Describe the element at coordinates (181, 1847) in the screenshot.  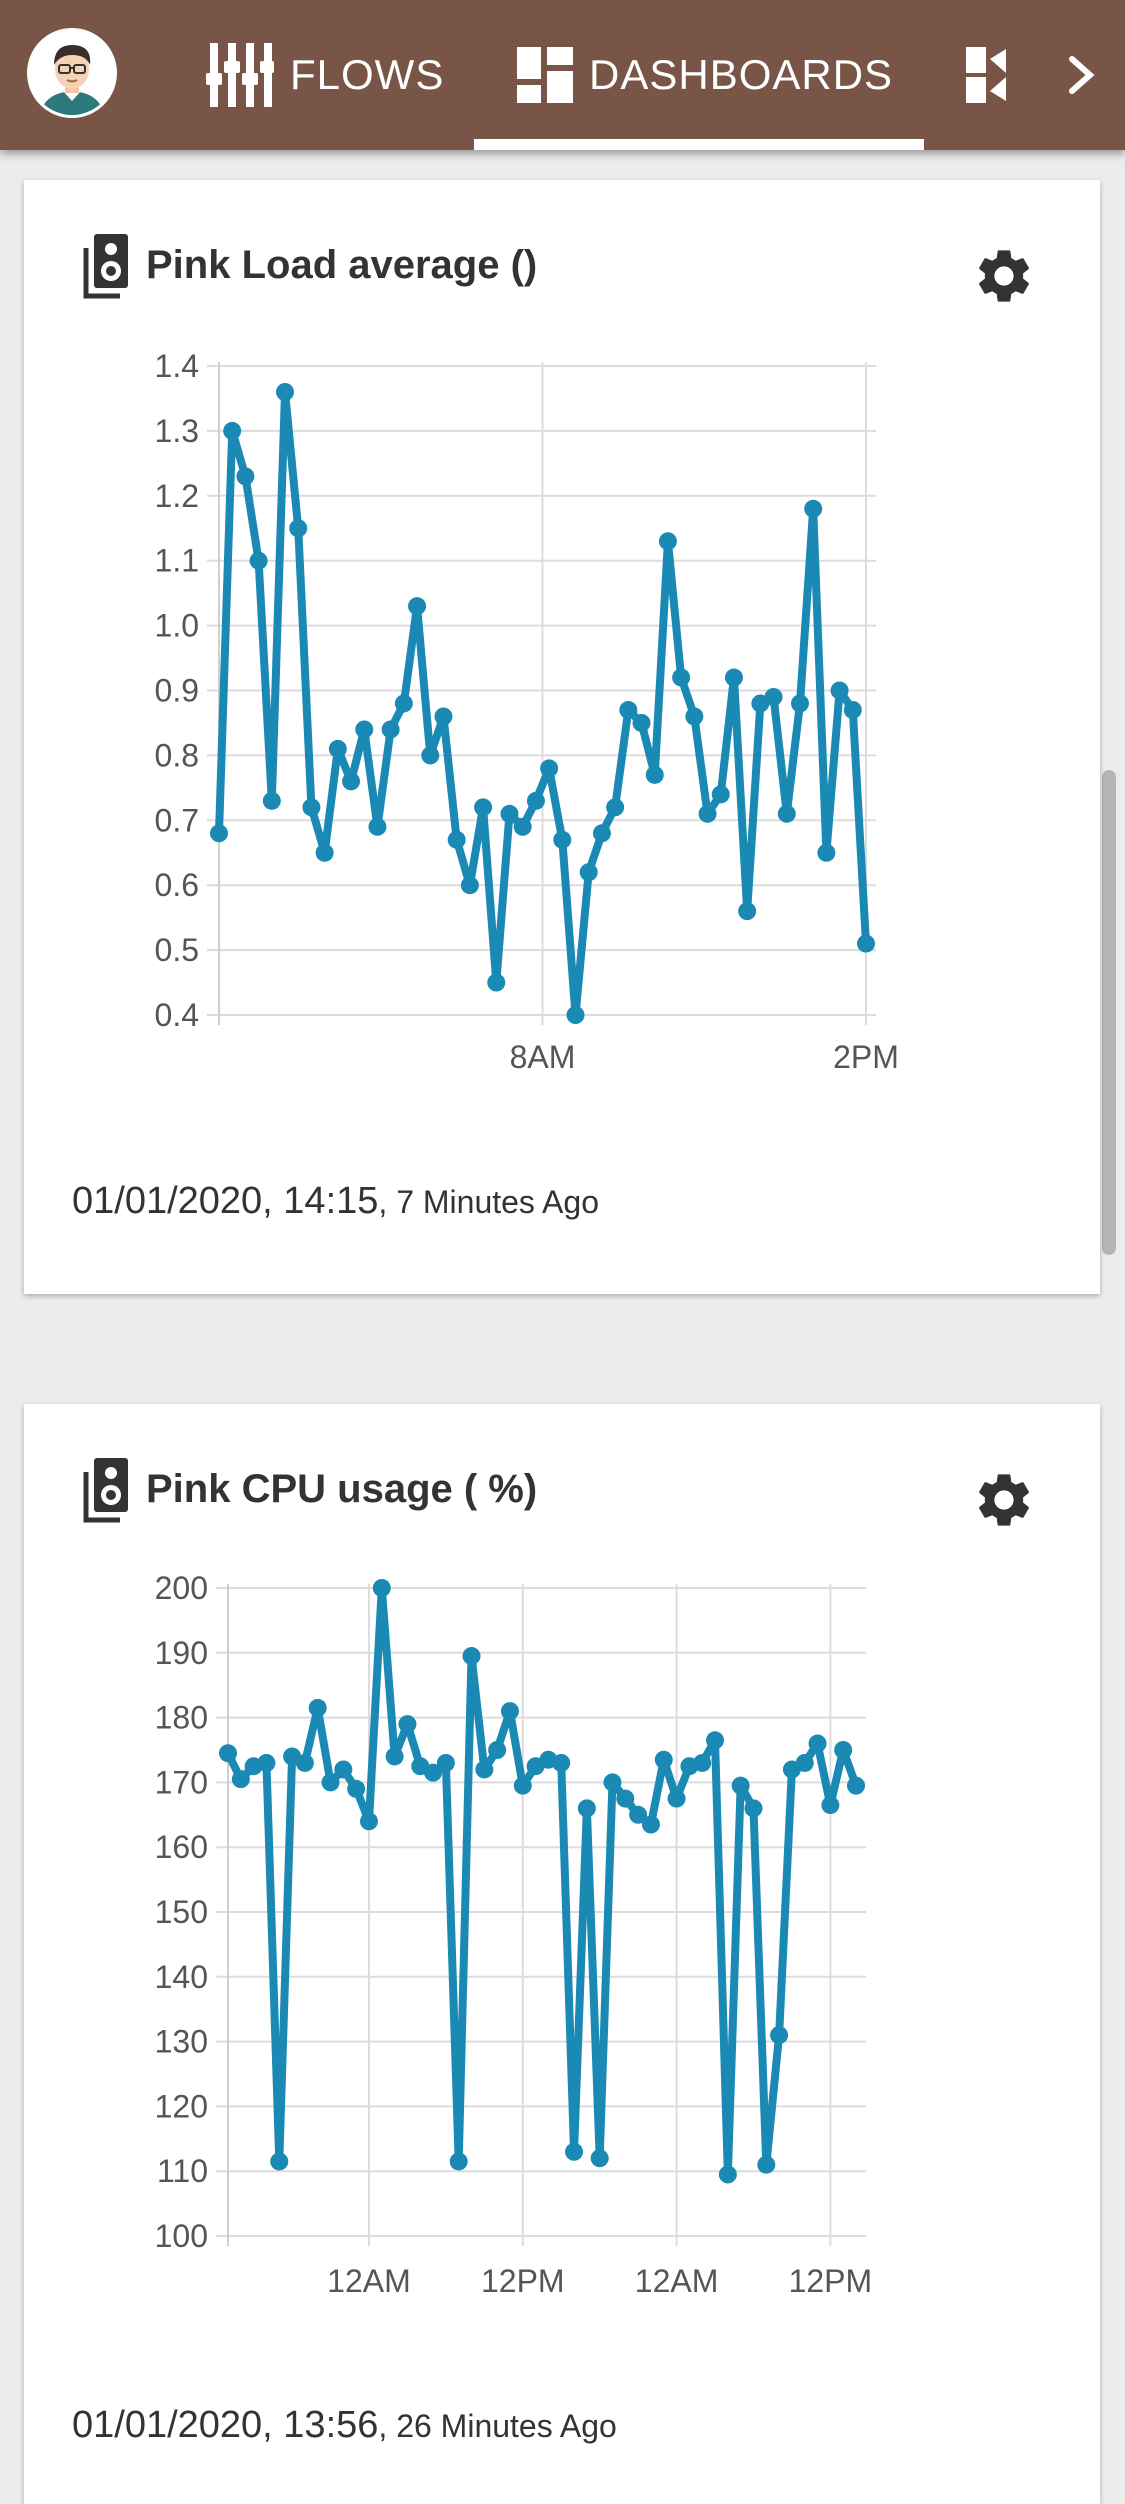
I see `y-tick-label: 160` at that location.